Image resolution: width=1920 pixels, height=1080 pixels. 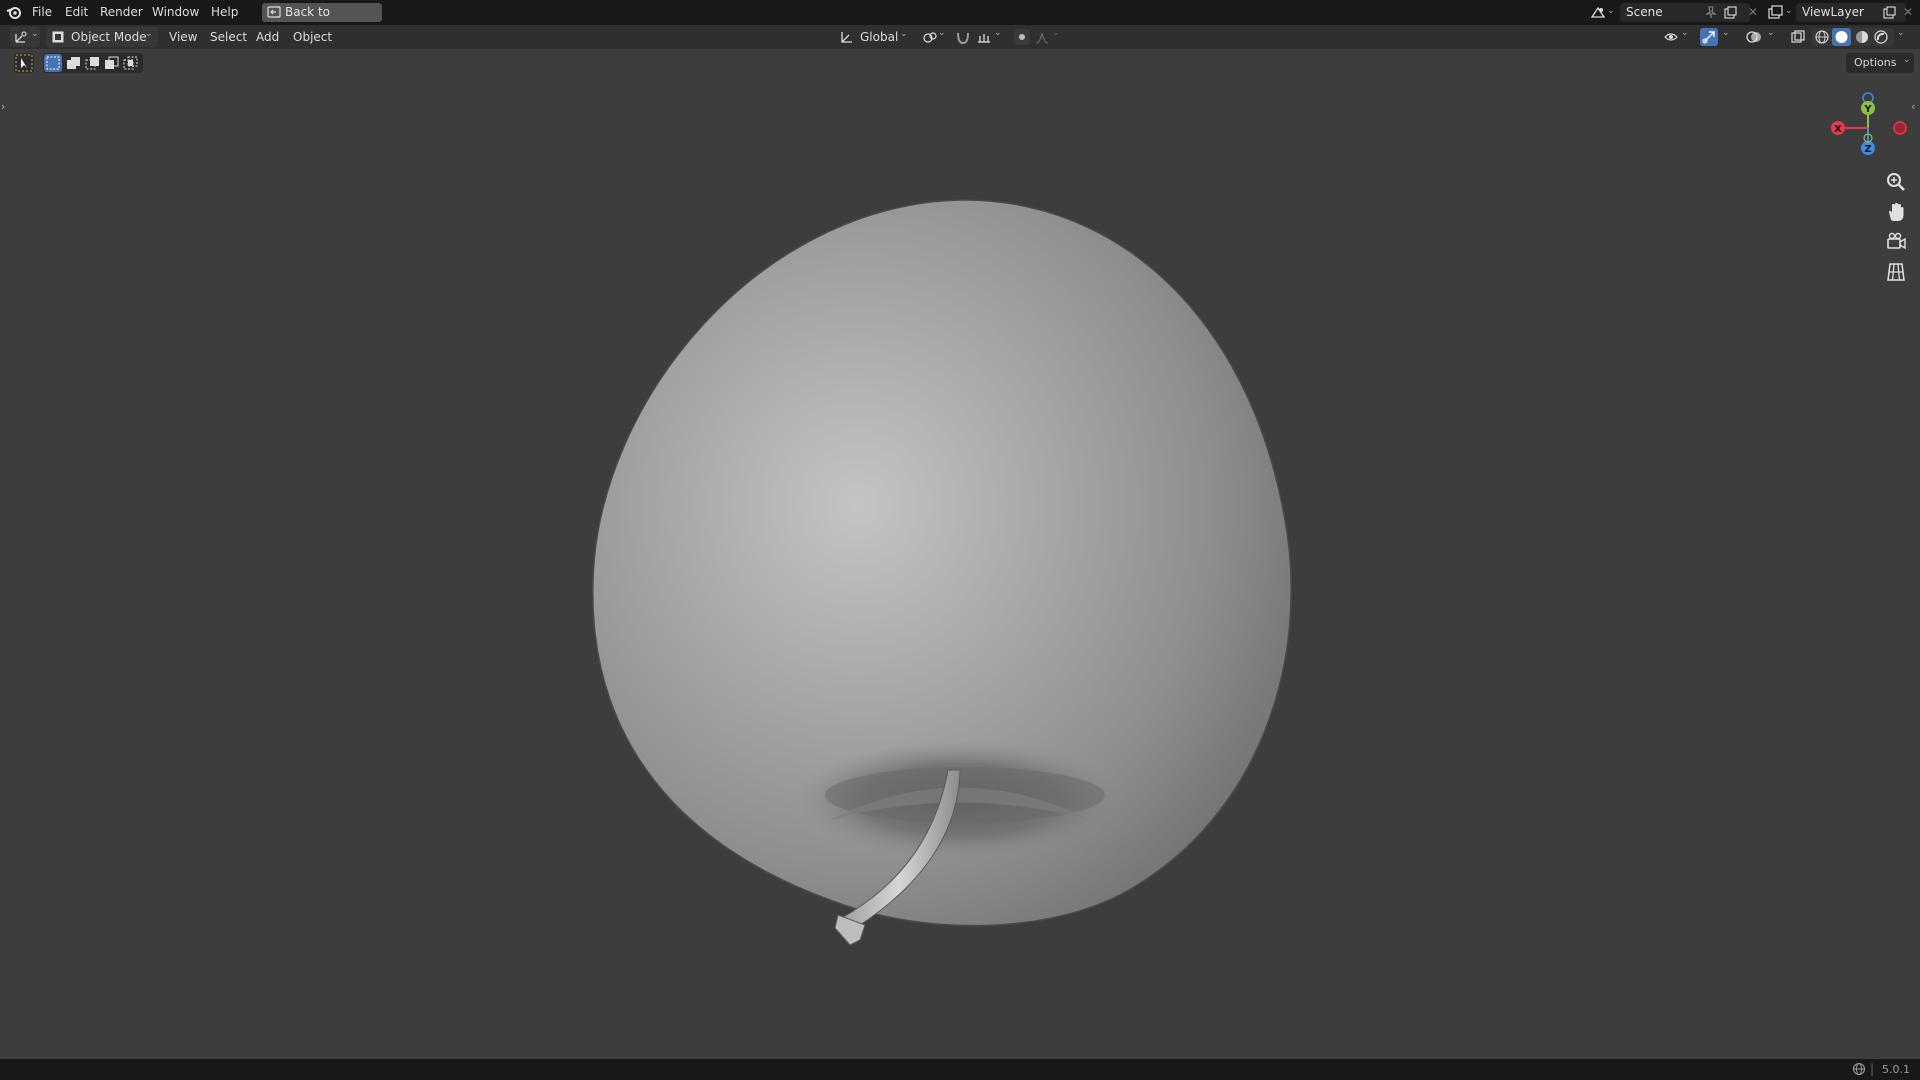 What do you see at coordinates (1611, 11) in the screenshot?
I see `scene-dropdown-chevron-icon: ⌄` at bounding box center [1611, 11].